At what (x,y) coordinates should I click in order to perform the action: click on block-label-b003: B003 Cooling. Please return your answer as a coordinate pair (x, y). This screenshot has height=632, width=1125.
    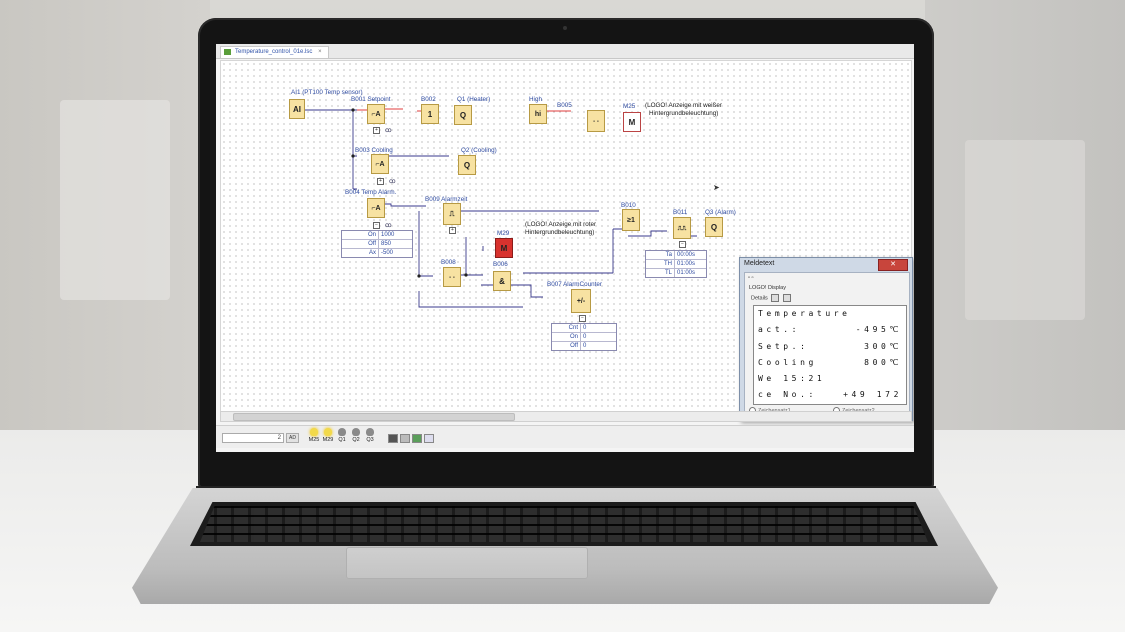
    Looking at the image, I should click on (374, 150).